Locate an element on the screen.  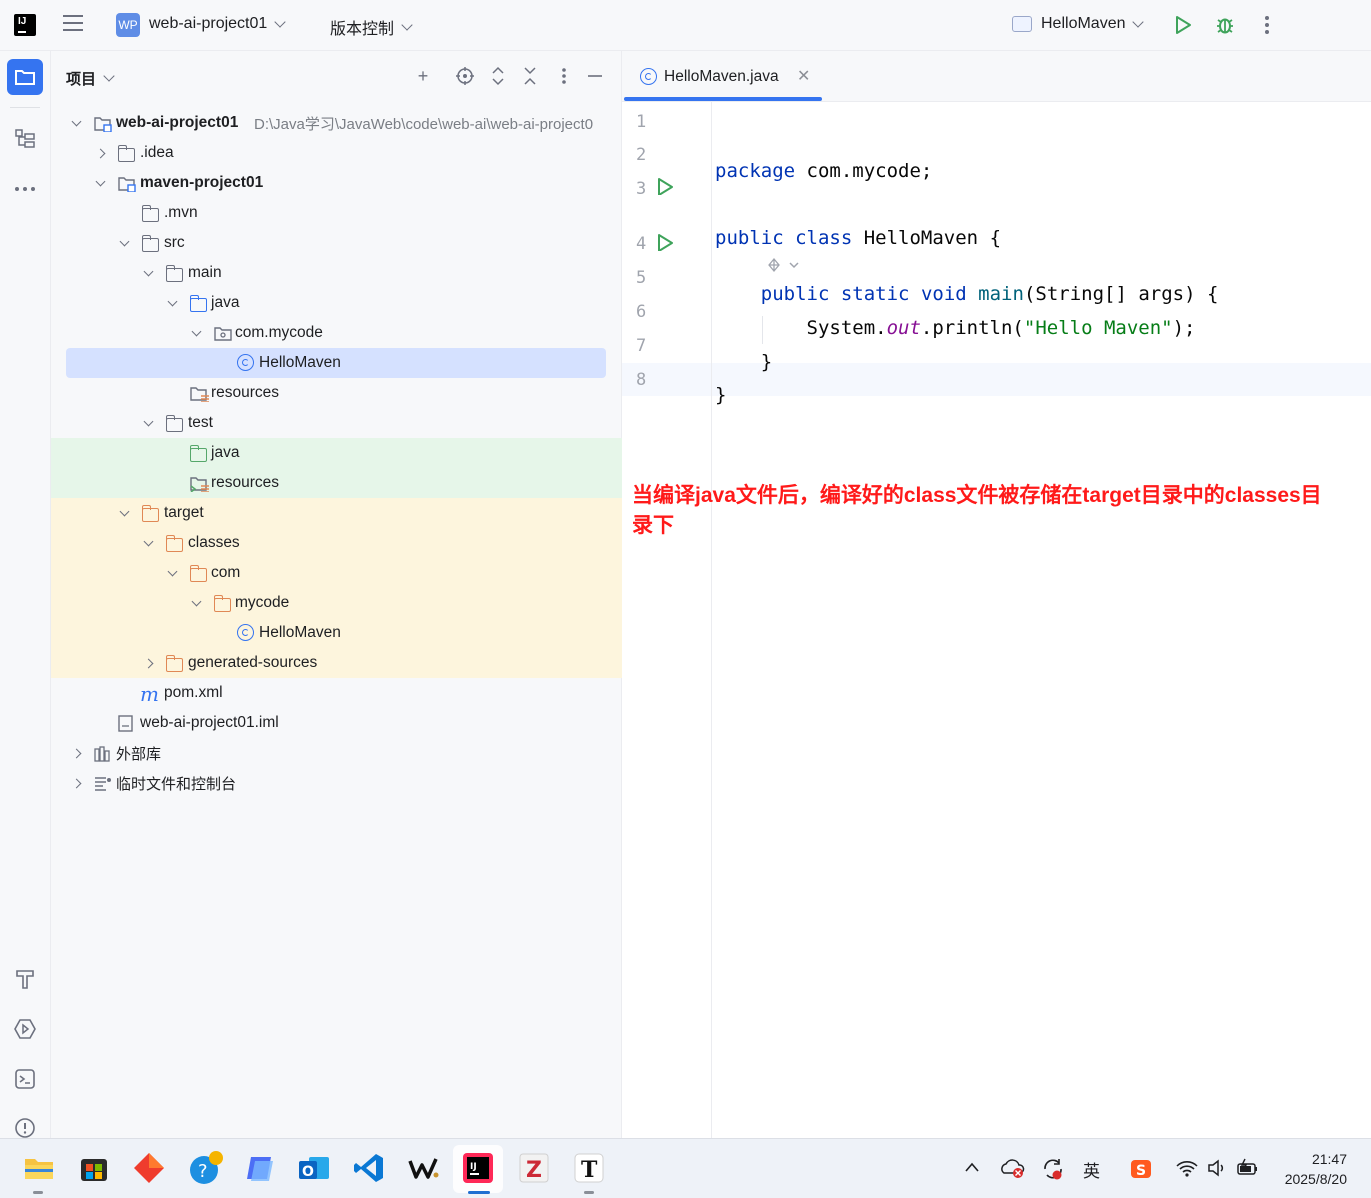
tree-row-generated-sources: generated-sources is located at coordinates (336, 663).